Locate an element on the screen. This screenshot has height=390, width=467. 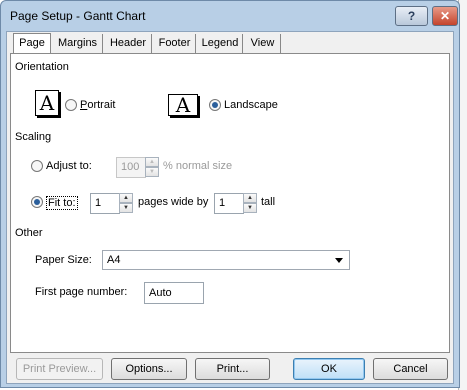
tab-legend: Legend is located at coordinates (220, 43).